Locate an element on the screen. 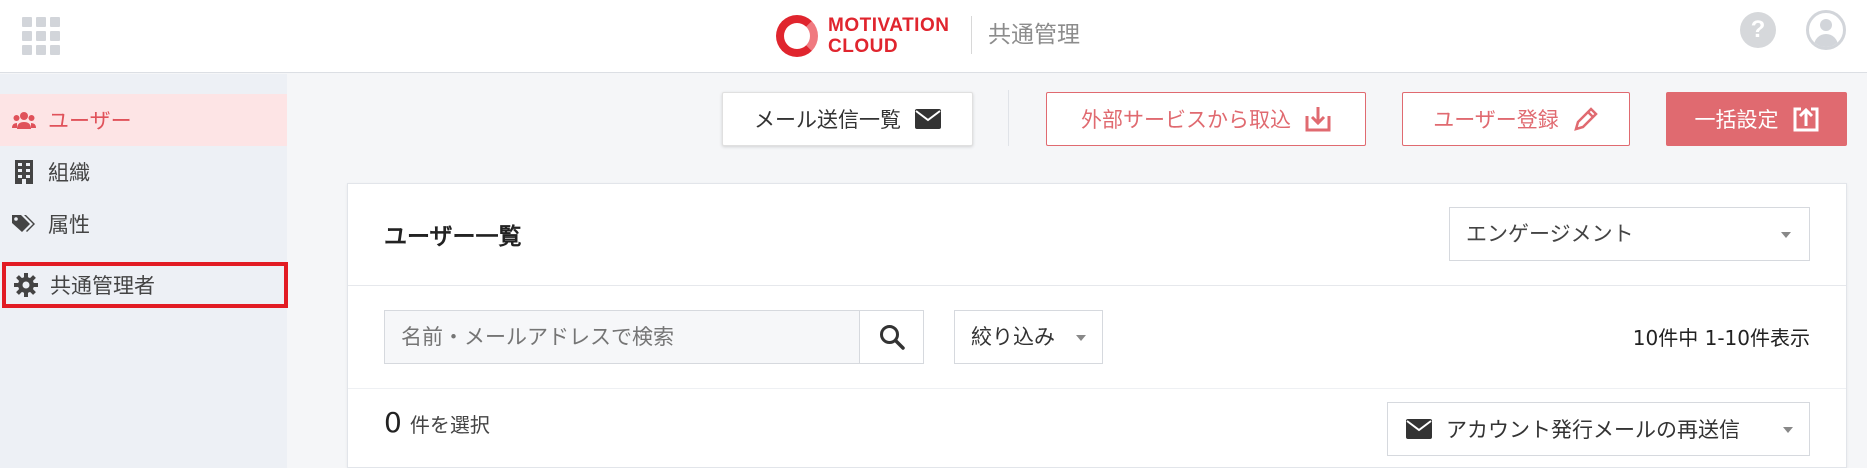  filter-dropdown: 絞り込み is located at coordinates (1028, 337).